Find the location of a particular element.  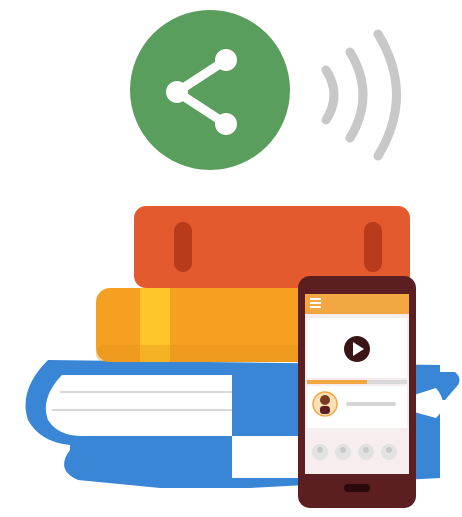

progress-fill is located at coordinates (337, 382).